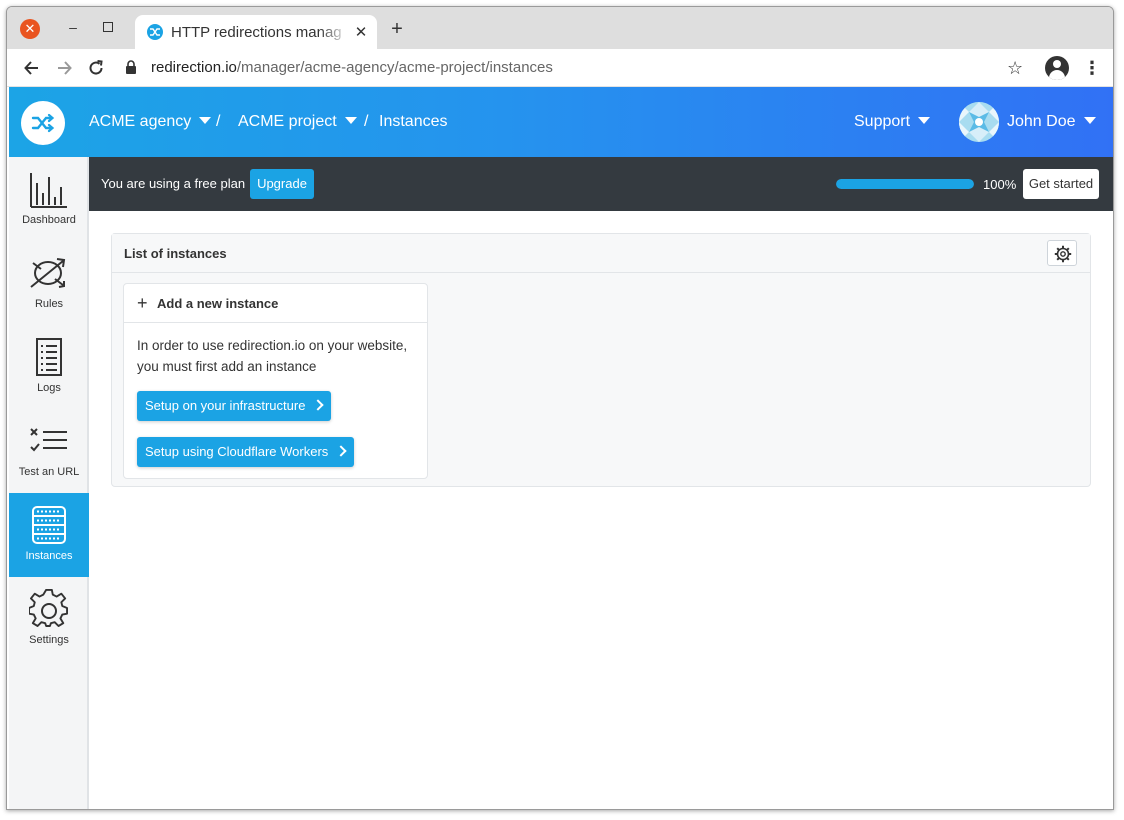 The height and width of the screenshot is (820, 1124). I want to click on card-title: List of instances, so click(175, 253).